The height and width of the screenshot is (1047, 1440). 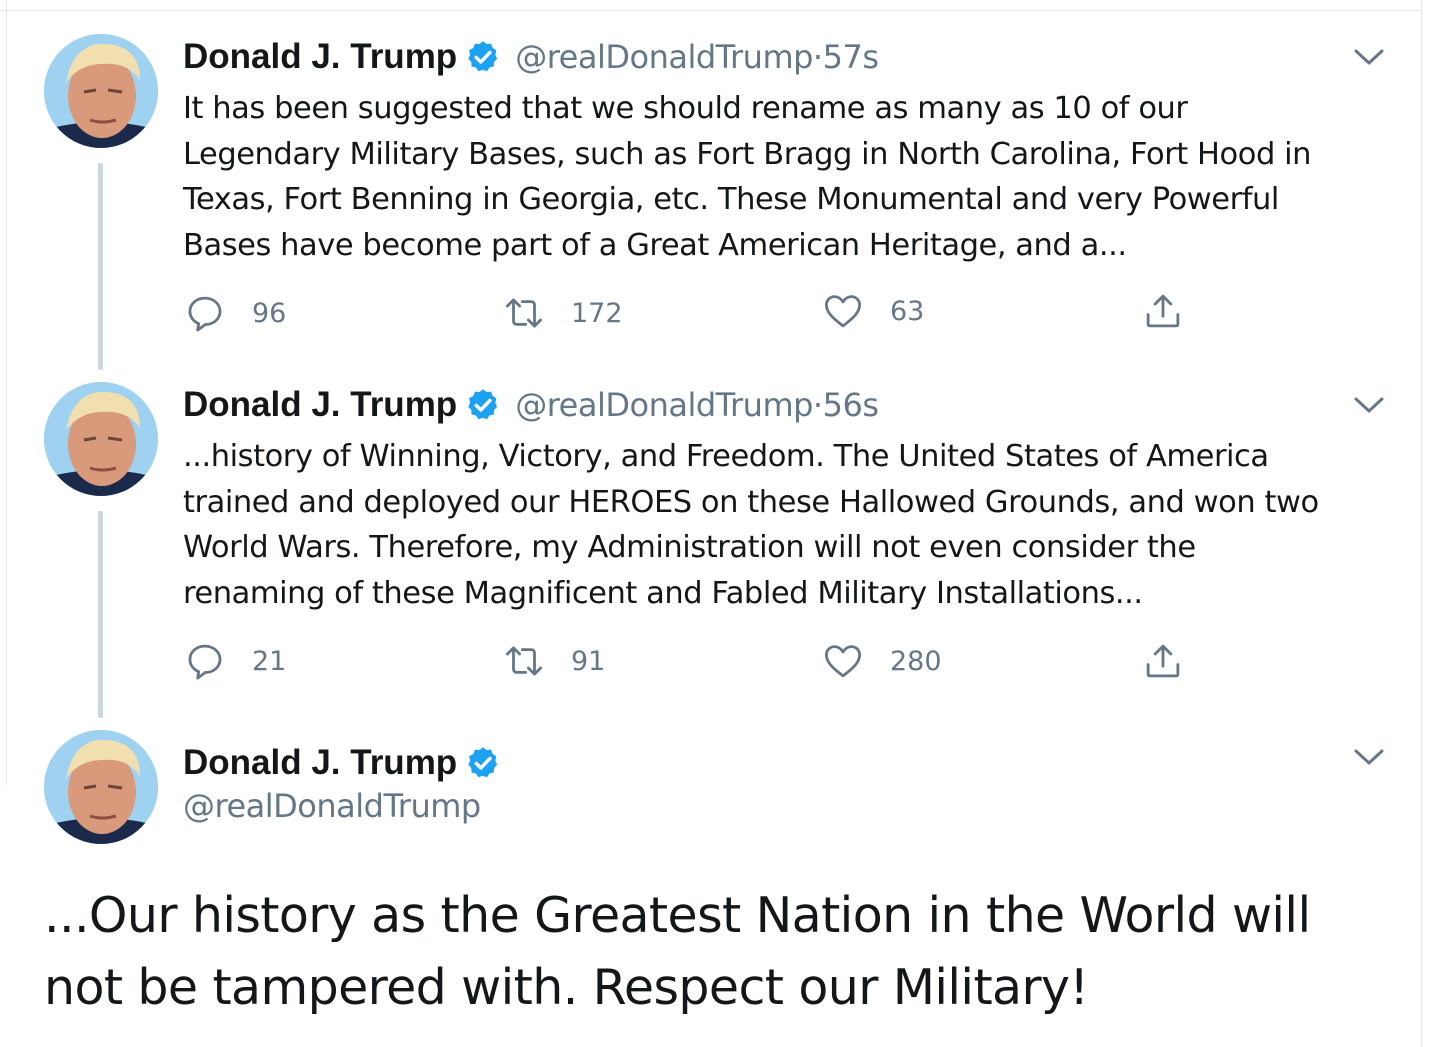 I want to click on frame-right-border, so click(x=1421, y=523).